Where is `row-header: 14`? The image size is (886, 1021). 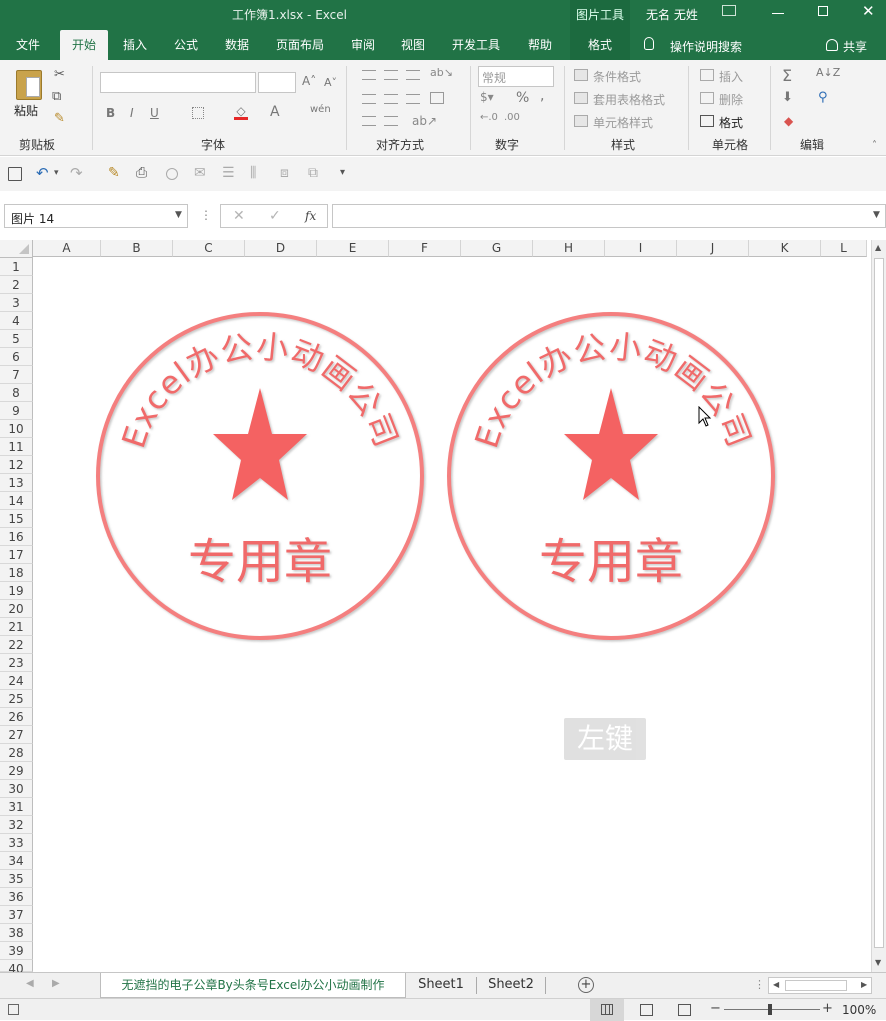
row-header: 14 is located at coordinates (16, 501).